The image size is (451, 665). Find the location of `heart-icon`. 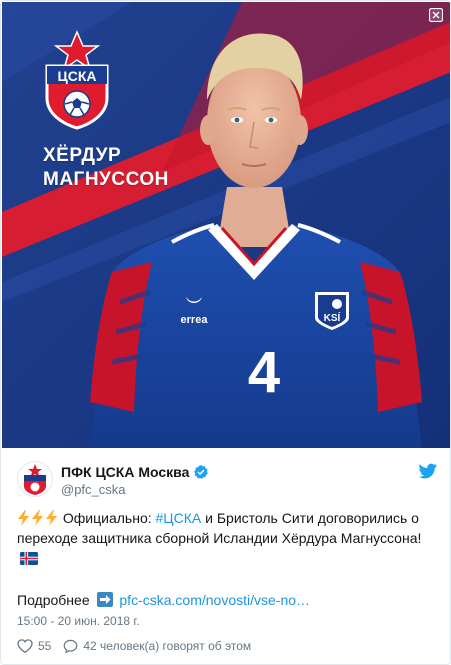

heart-icon is located at coordinates (25, 646).